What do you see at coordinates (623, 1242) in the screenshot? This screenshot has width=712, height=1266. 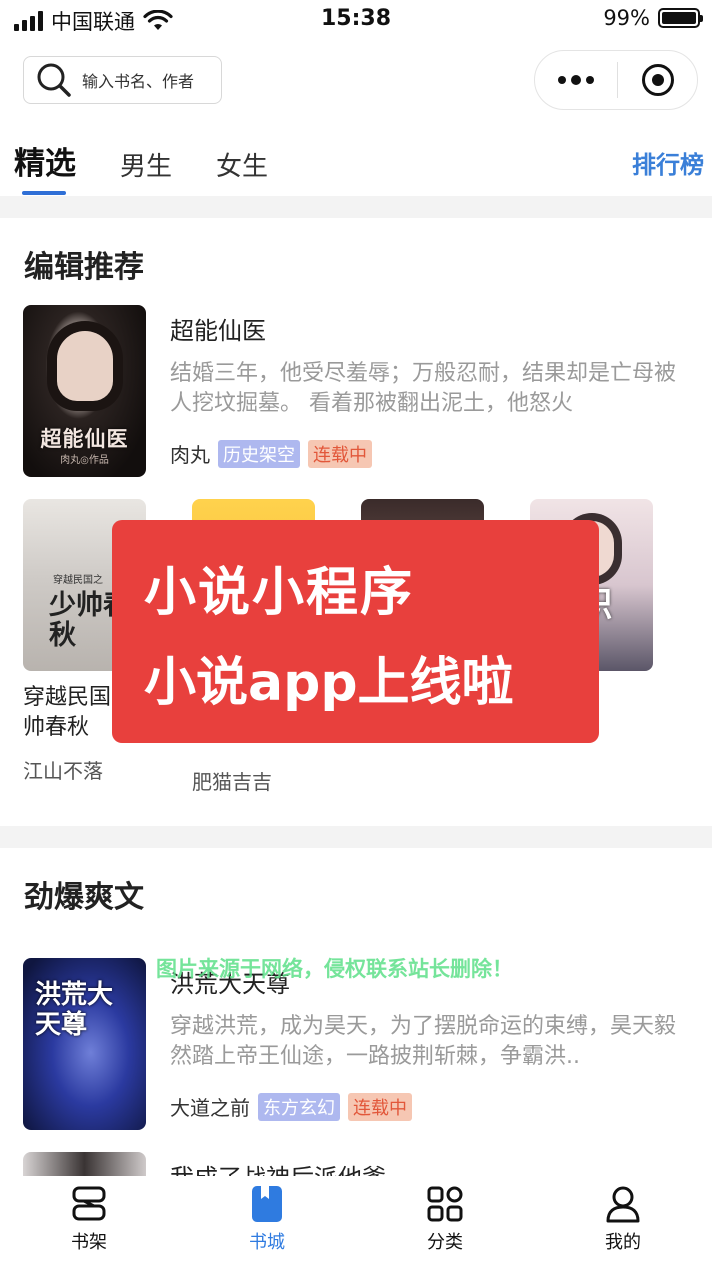 I see `nav-label: 我的` at bounding box center [623, 1242].